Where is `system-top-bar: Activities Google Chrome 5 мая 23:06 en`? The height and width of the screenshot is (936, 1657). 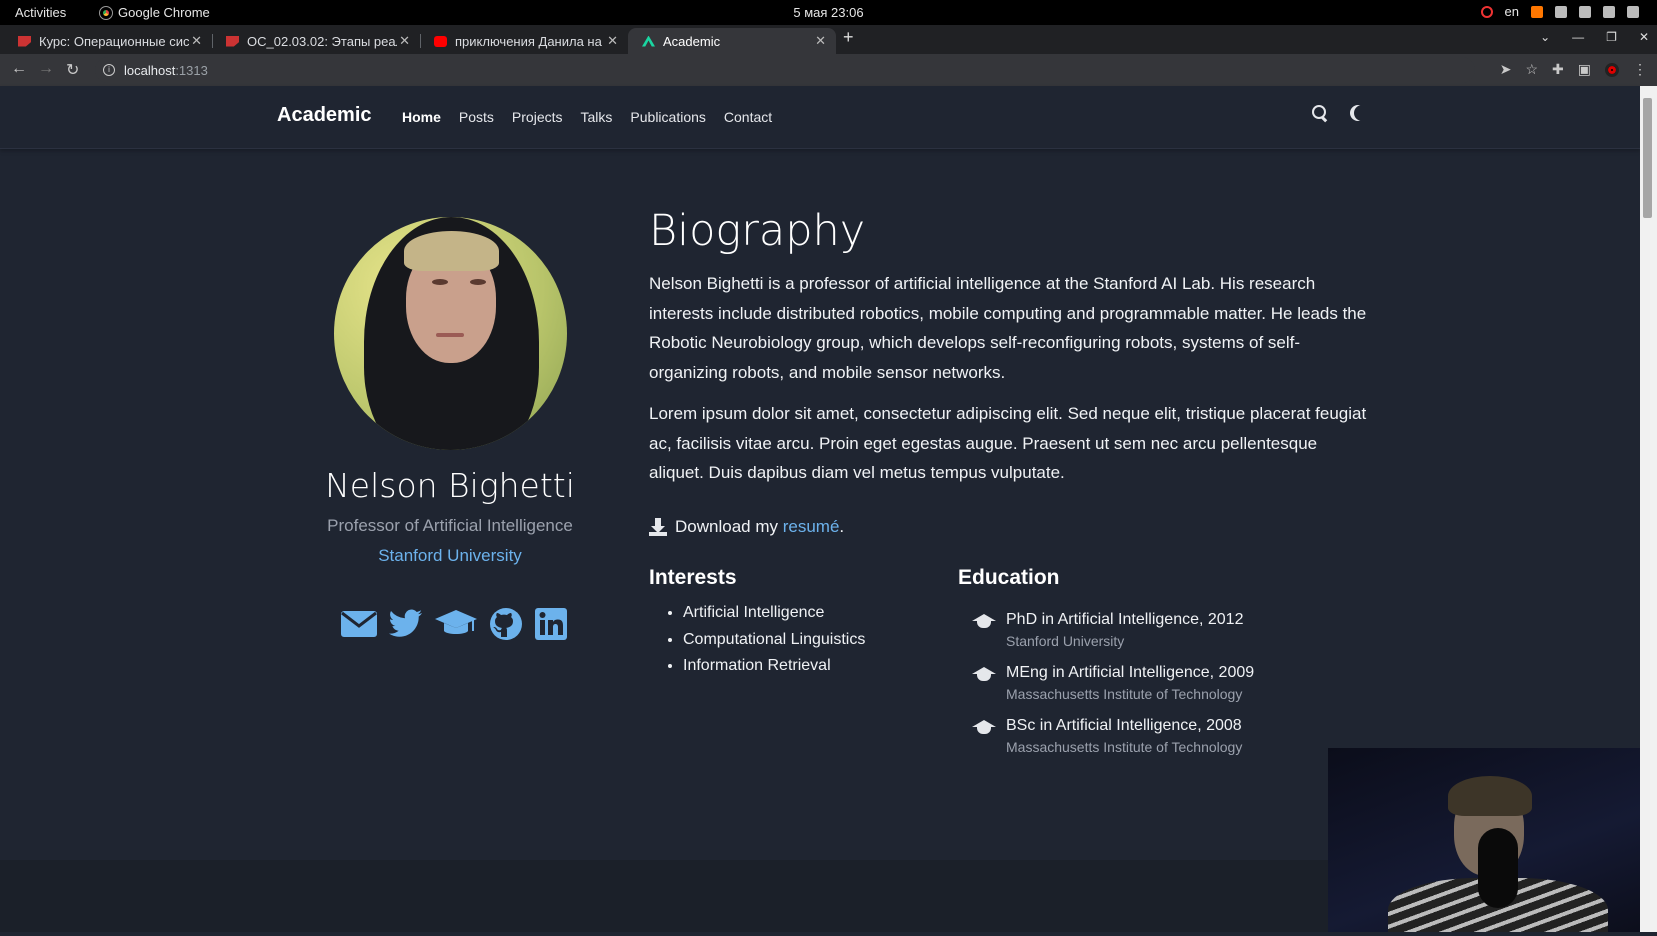
system-top-bar: Activities Google Chrome 5 мая 23:06 en is located at coordinates (828, 12).